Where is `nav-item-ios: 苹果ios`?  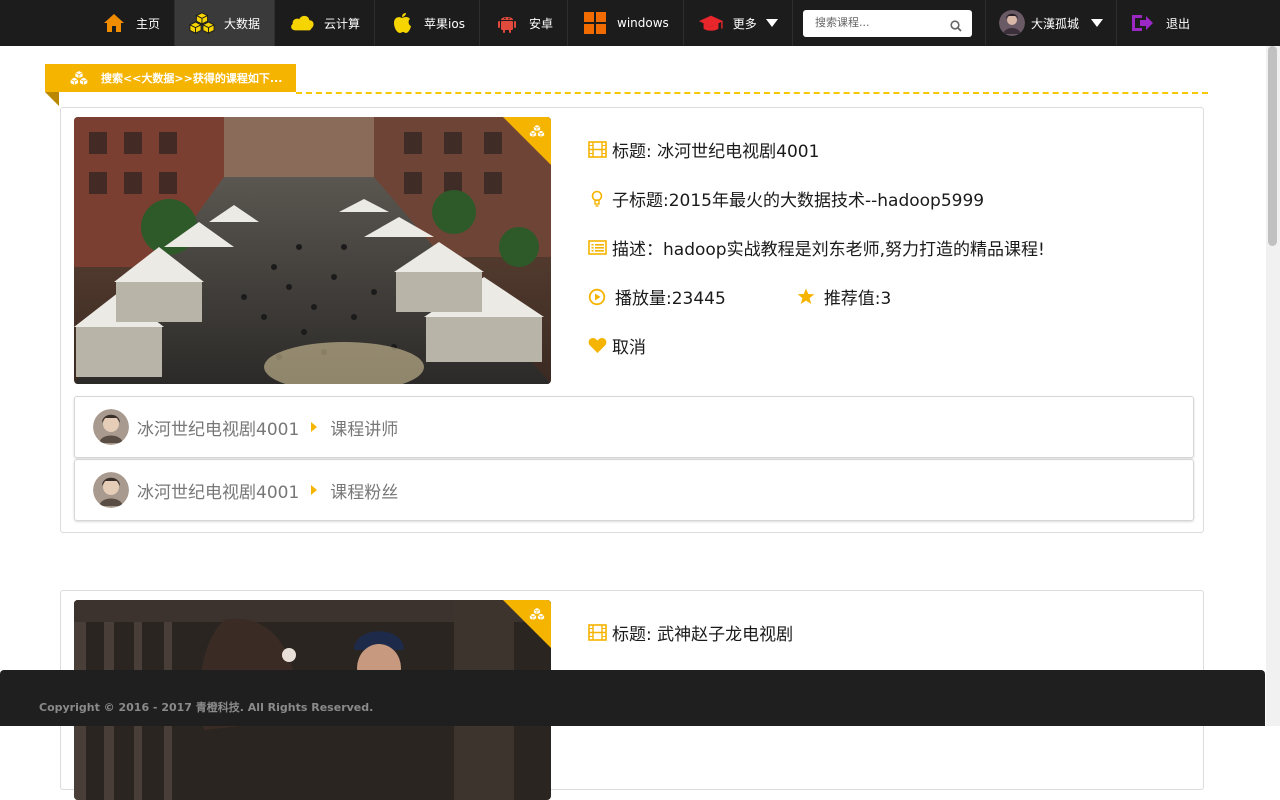 nav-item-ios: 苹果ios is located at coordinates (427, 23).